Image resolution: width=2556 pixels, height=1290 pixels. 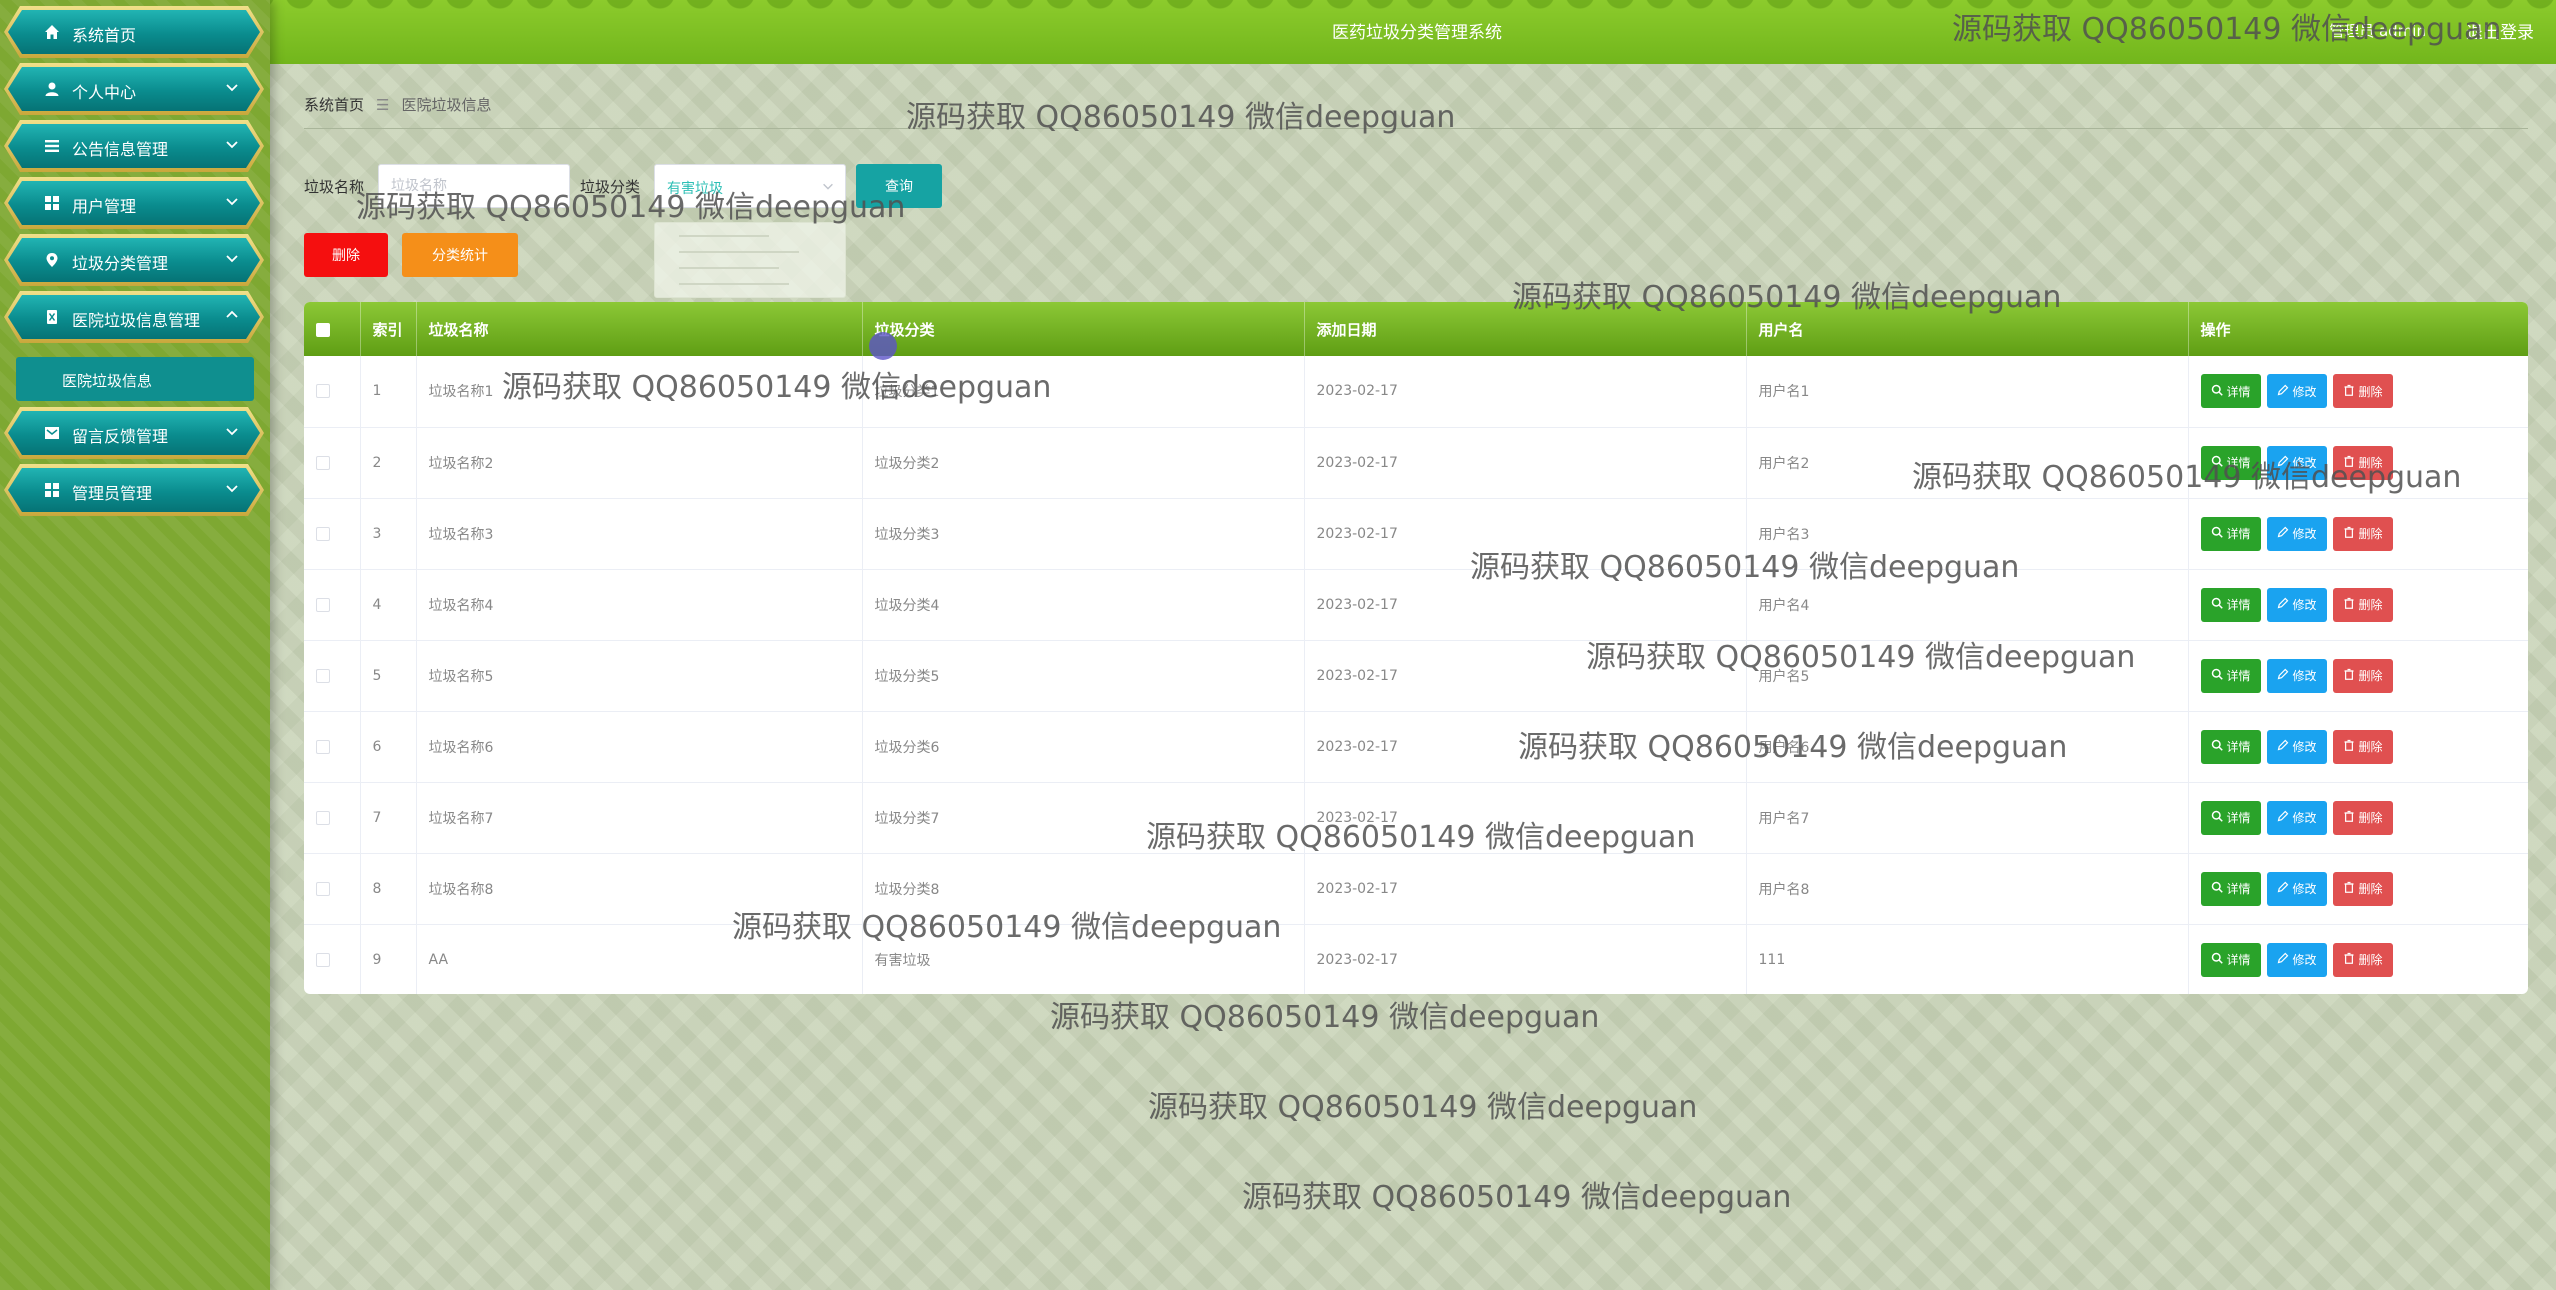 I want to click on select-all-cell, so click(x=332, y=329).